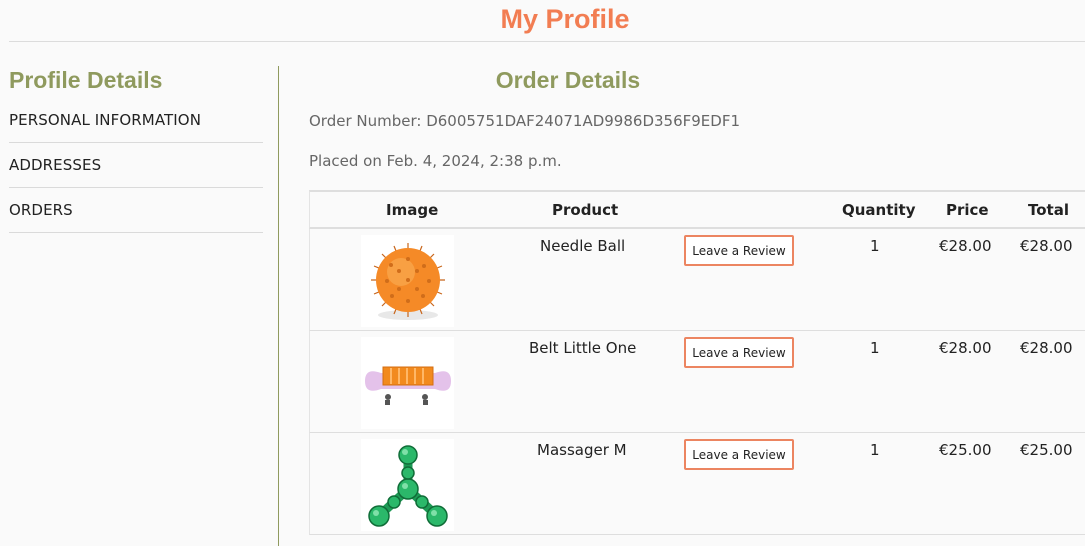  What do you see at coordinates (407, 383) in the screenshot?
I see `belt-image` at bounding box center [407, 383].